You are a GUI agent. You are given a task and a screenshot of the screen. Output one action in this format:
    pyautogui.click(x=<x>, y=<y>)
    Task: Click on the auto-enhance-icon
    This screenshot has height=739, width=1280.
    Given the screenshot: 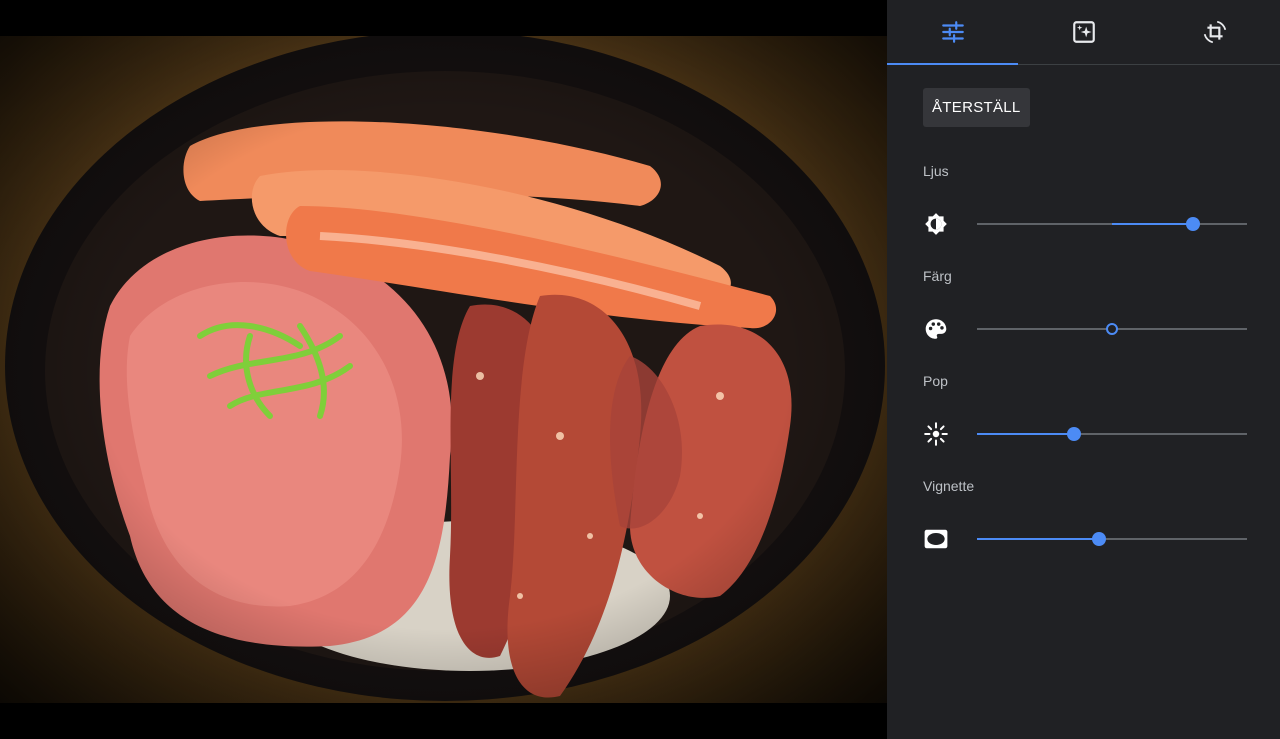 What is the action you would take?
    pyautogui.click(x=1083, y=32)
    